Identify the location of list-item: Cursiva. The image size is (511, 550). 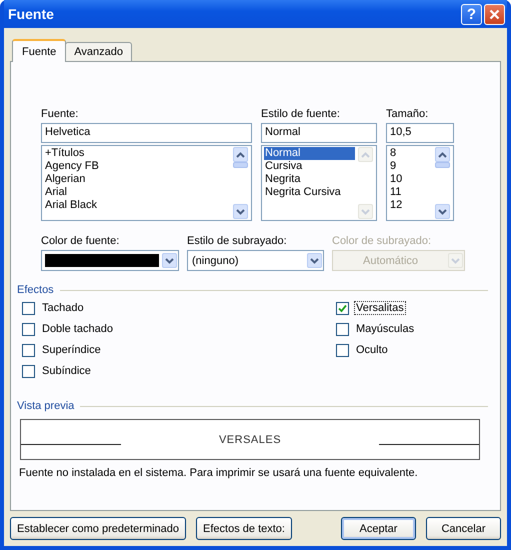
(309, 166).